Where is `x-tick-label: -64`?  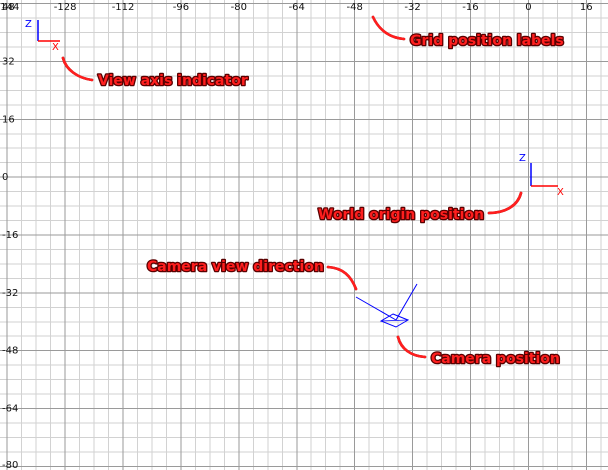 x-tick-label: -64 is located at coordinates (297, 7).